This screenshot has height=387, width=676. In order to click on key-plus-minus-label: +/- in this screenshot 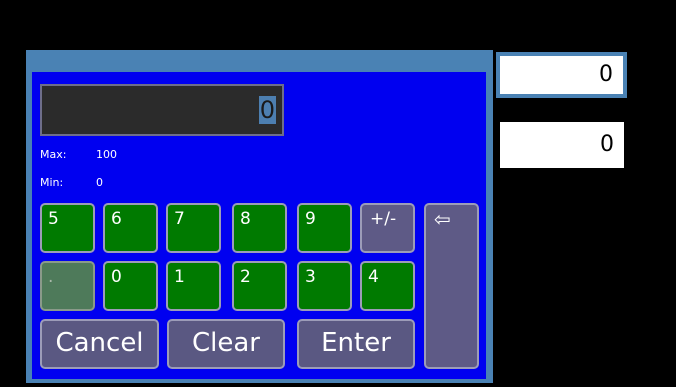, I will do `click(383, 219)`.